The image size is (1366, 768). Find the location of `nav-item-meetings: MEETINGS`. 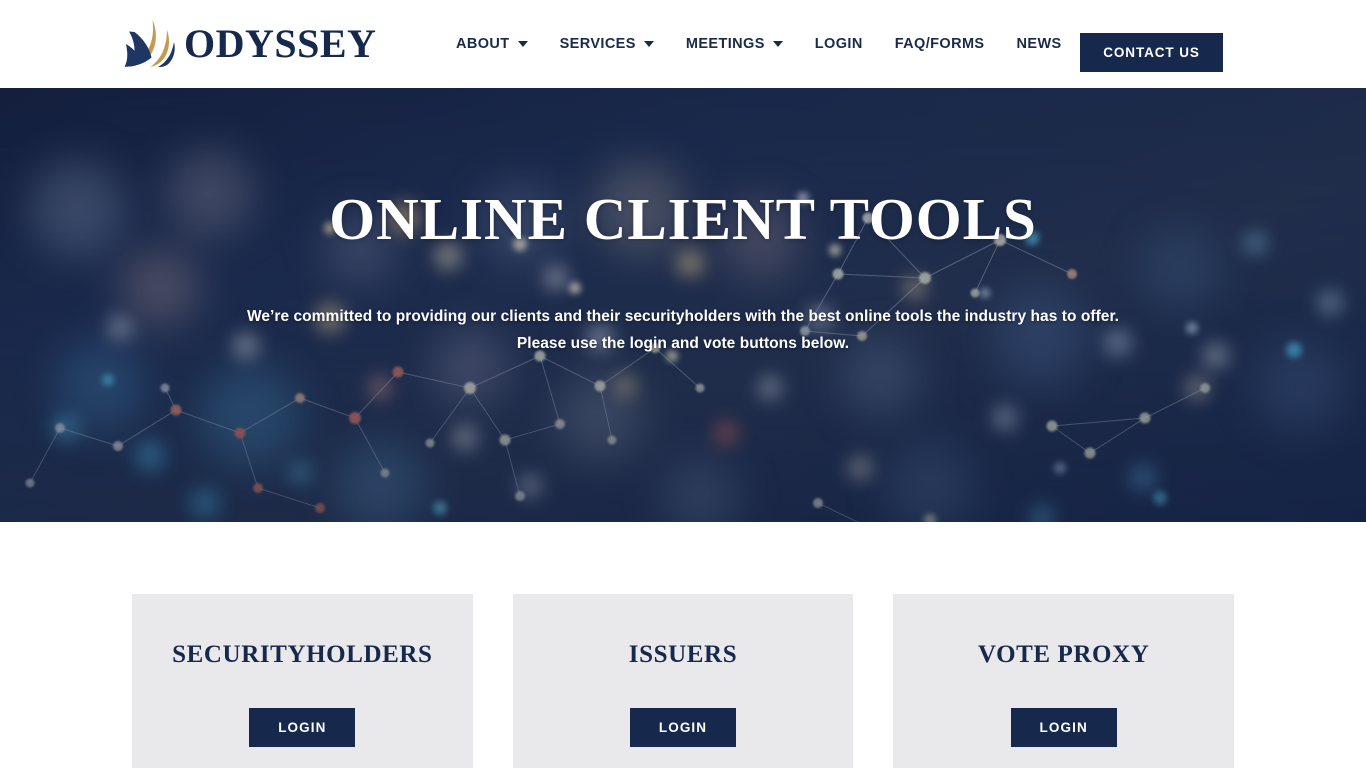

nav-item-meetings: MEETINGS is located at coordinates (734, 44).